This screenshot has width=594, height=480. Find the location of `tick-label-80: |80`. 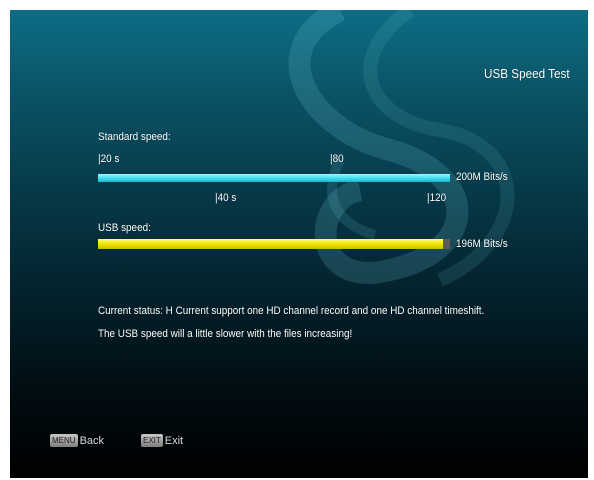

tick-label-80: |80 is located at coordinates (337, 159).